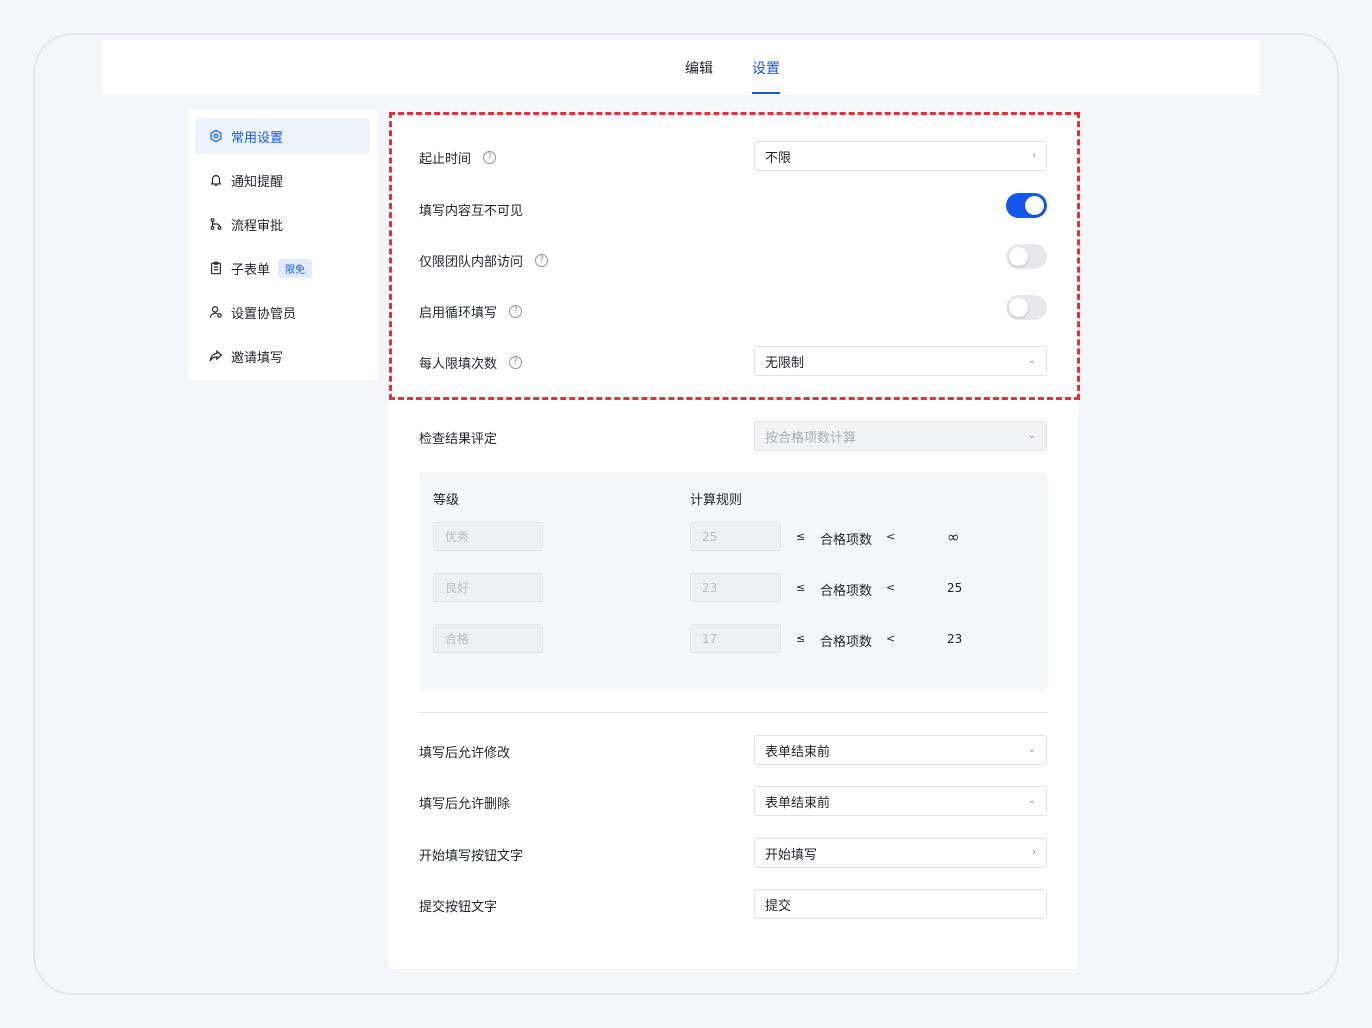 Image resolution: width=1372 pixels, height=1028 pixels. What do you see at coordinates (735, 638) in the screenshot?
I see `grade-min-input: 17` at bounding box center [735, 638].